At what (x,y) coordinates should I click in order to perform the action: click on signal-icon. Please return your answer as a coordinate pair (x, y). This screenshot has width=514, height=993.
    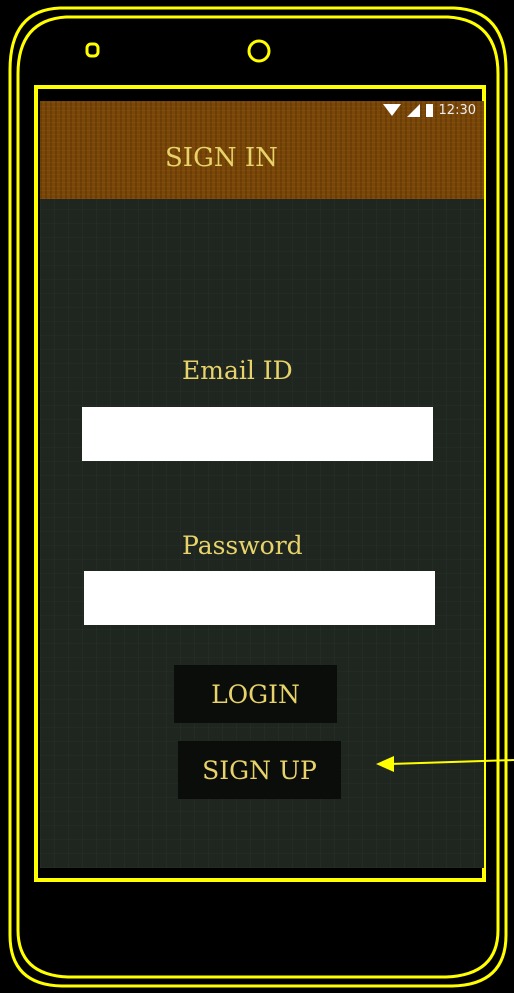
    Looking at the image, I should click on (413, 110).